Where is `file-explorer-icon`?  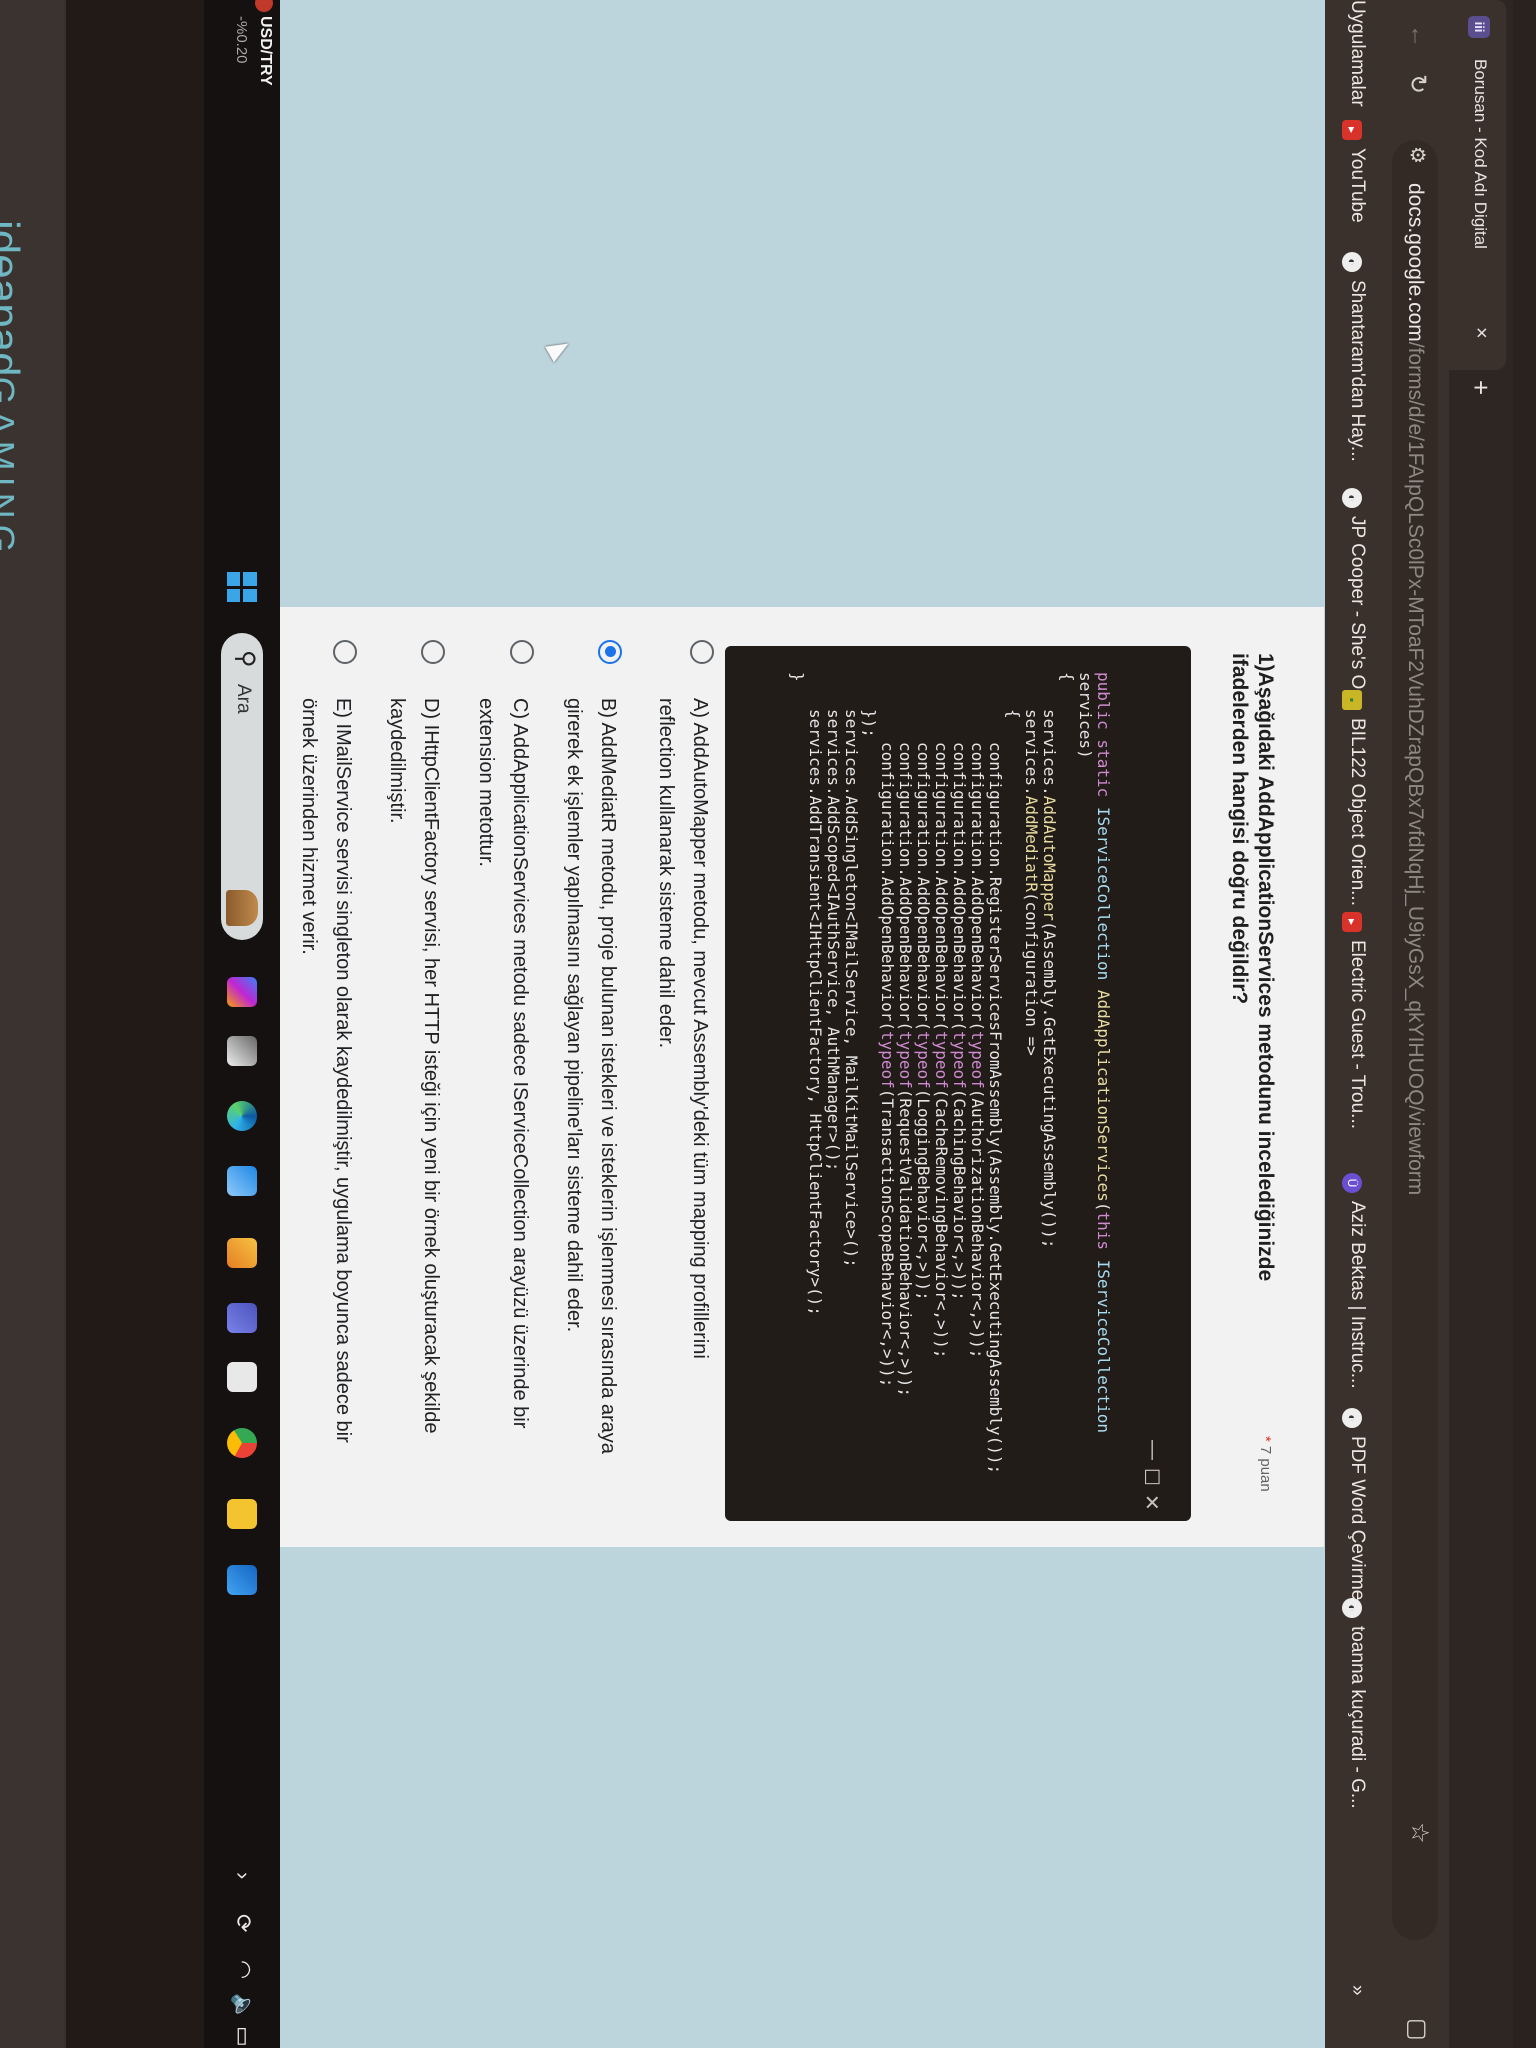 file-explorer-icon is located at coordinates (242, 1514).